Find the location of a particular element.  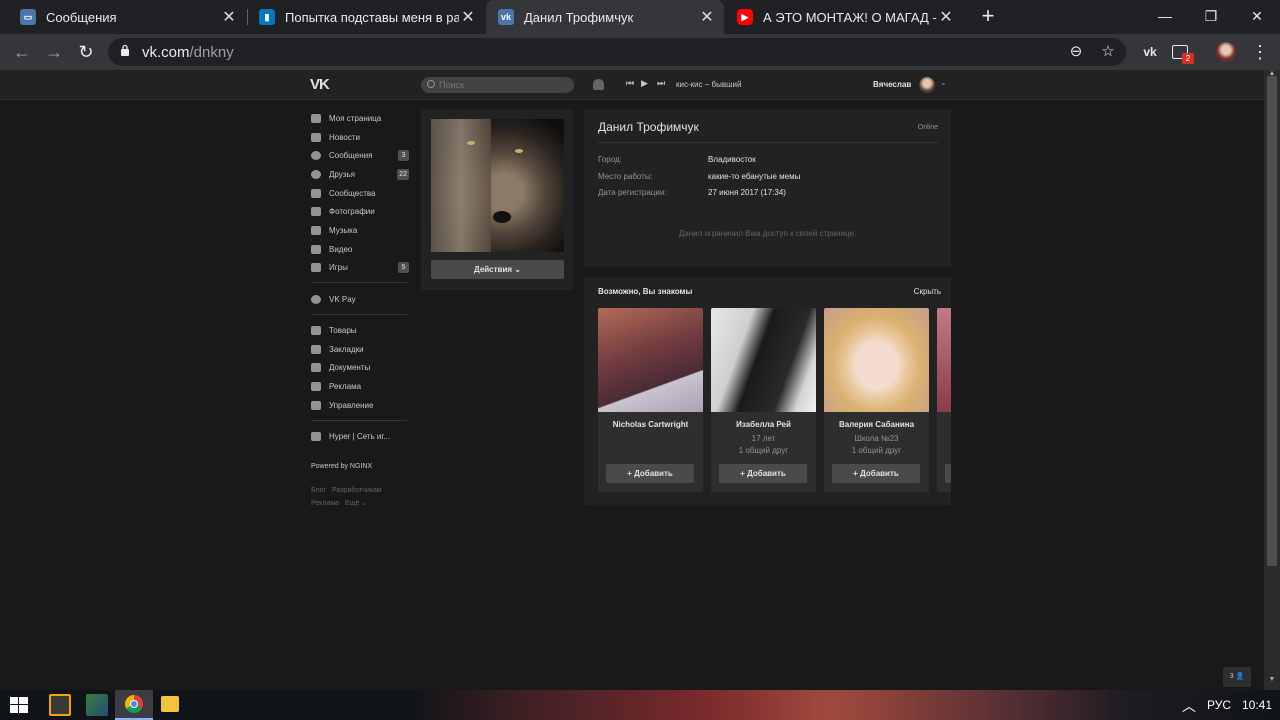

tab-youtube: ▶ А ЭТО МОНТАЖ! О МАГАД - Yo ✕ is located at coordinates (844, 17).